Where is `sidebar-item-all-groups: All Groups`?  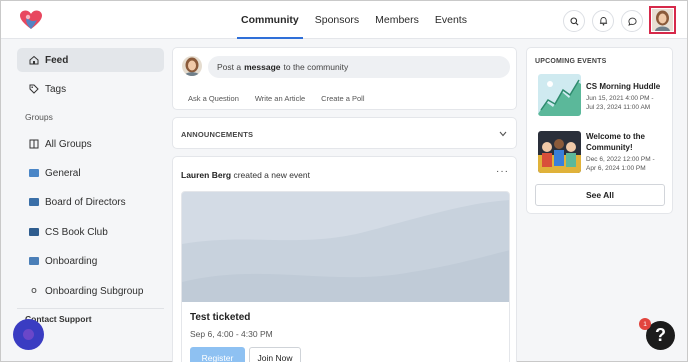
sidebar-item-all-groups: All Groups is located at coordinates (90, 144).